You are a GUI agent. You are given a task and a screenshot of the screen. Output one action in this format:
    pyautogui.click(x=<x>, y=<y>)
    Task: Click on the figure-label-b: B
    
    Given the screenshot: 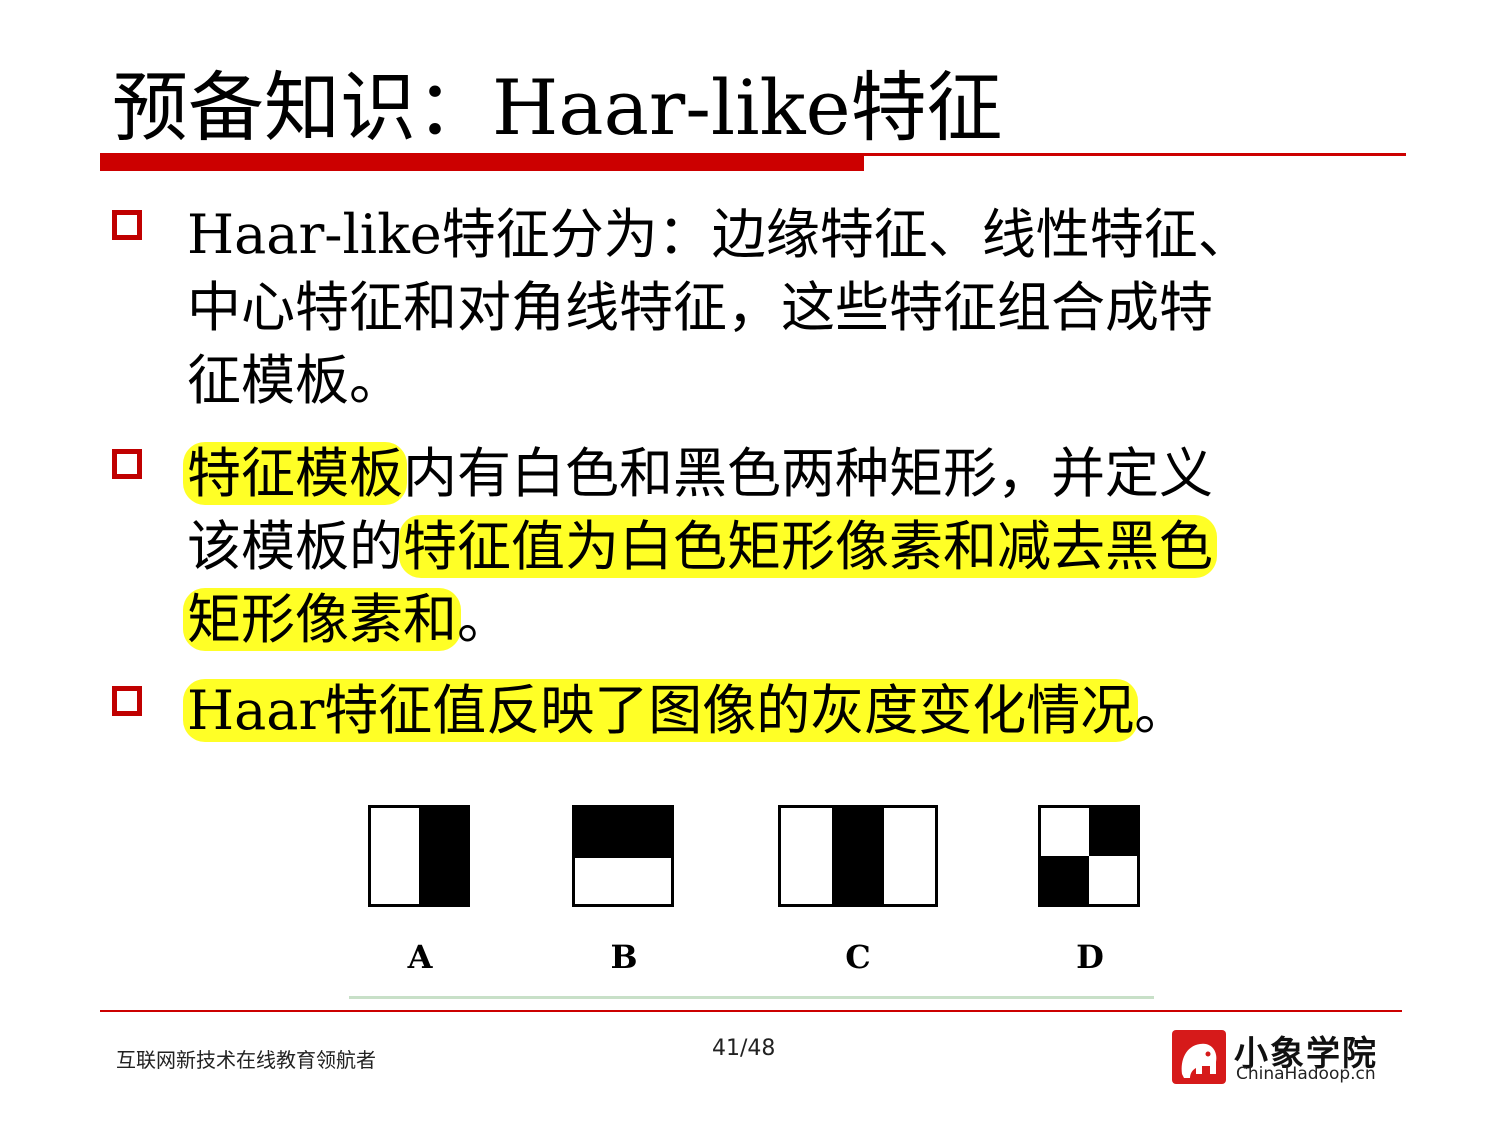 What is the action you would take?
    pyautogui.click(x=624, y=957)
    